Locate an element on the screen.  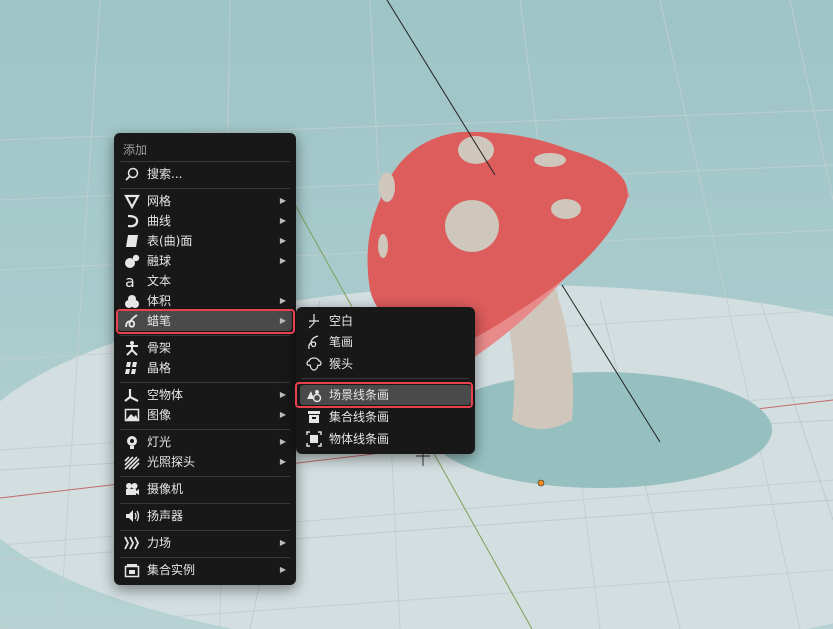
empty-icon is located at coordinates (132, 395).